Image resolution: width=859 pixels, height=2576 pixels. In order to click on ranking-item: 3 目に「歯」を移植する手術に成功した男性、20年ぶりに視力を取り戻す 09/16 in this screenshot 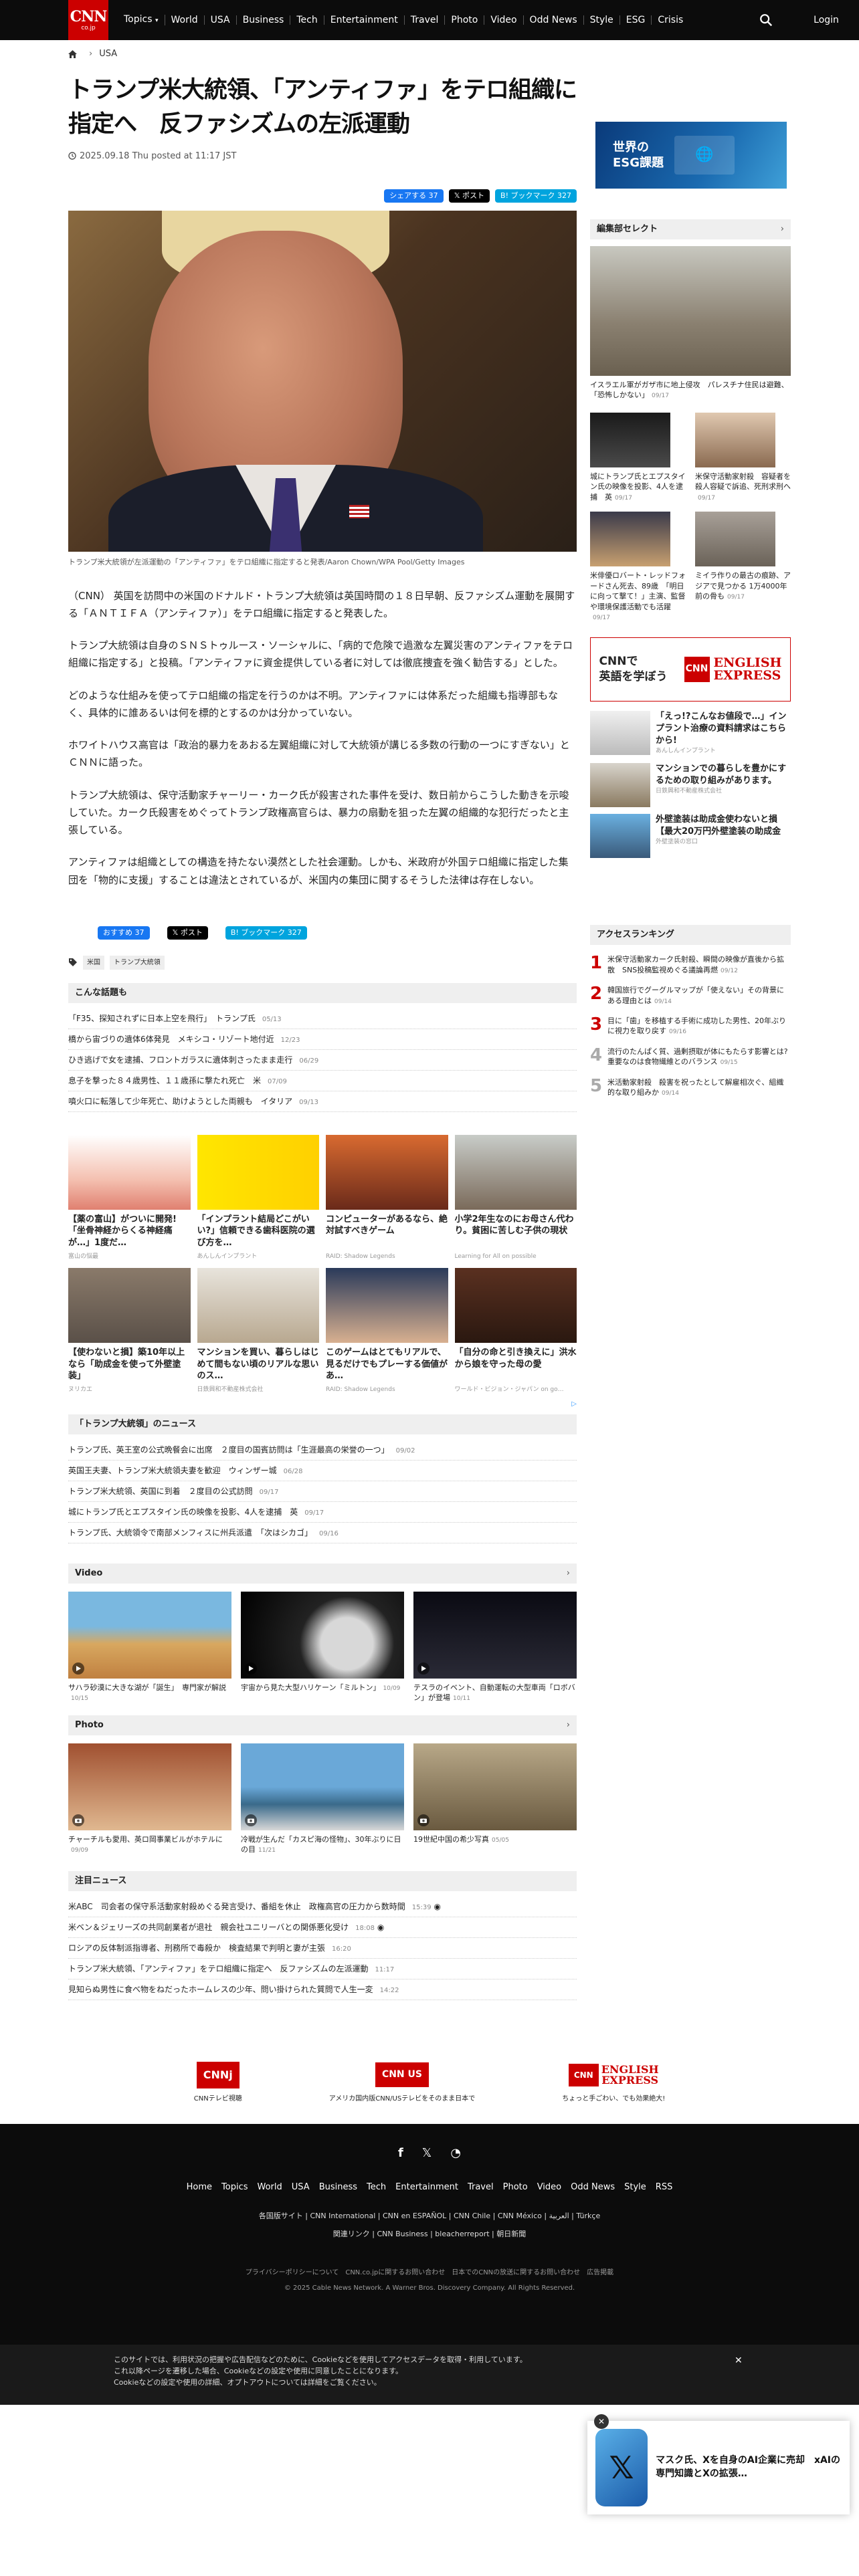, I will do `click(691, 1026)`.